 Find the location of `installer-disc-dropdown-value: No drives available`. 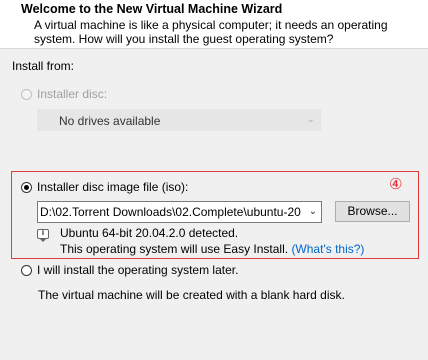

installer-disc-dropdown-value: No drives available is located at coordinates (110, 121).